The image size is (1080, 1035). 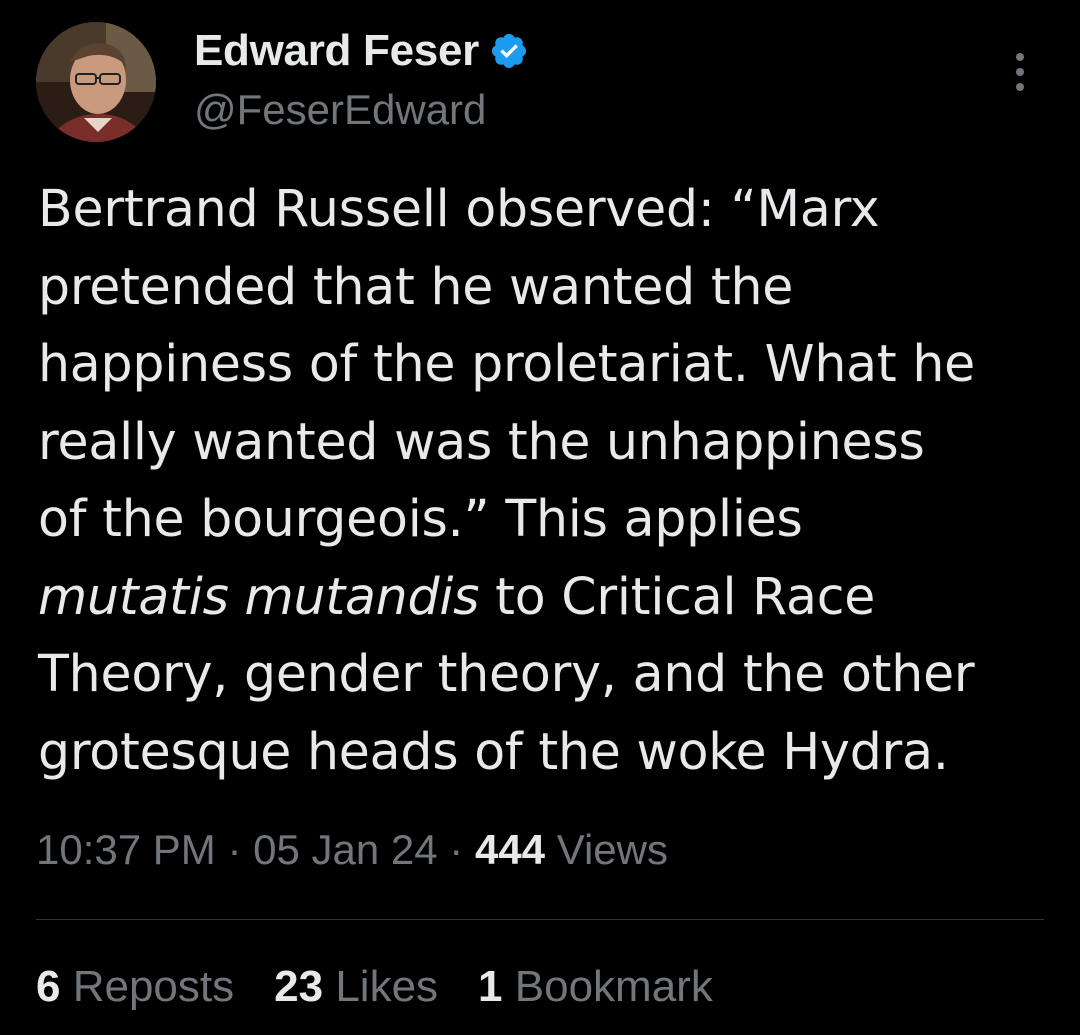 What do you see at coordinates (481, 441) in the screenshot?
I see `tweet-line: really wanted was the unhappiness` at bounding box center [481, 441].